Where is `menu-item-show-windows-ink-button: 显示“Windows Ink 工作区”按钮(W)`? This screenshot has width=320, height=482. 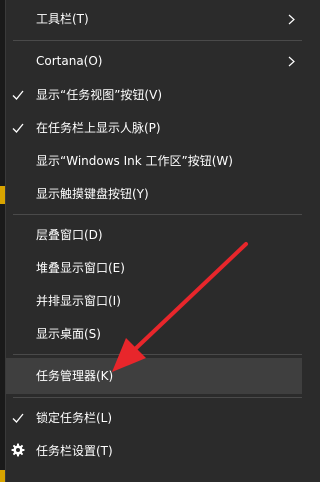 menu-item-show-windows-ink-button: 显示“Windows Ink 工作区”按钮(W) is located at coordinates (154, 161).